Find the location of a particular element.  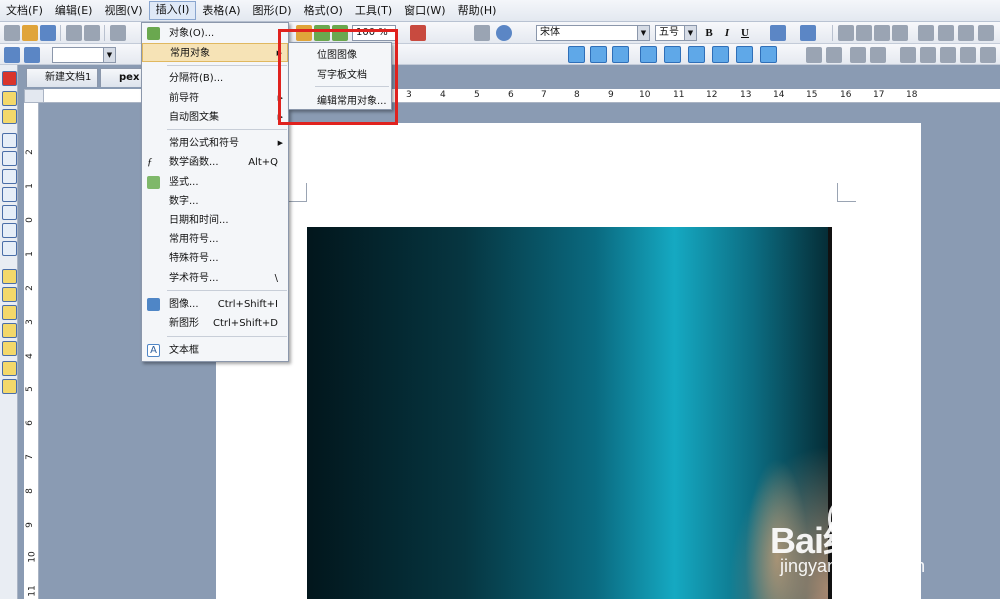

bullet-list-icon is located at coordinates (926, 33).